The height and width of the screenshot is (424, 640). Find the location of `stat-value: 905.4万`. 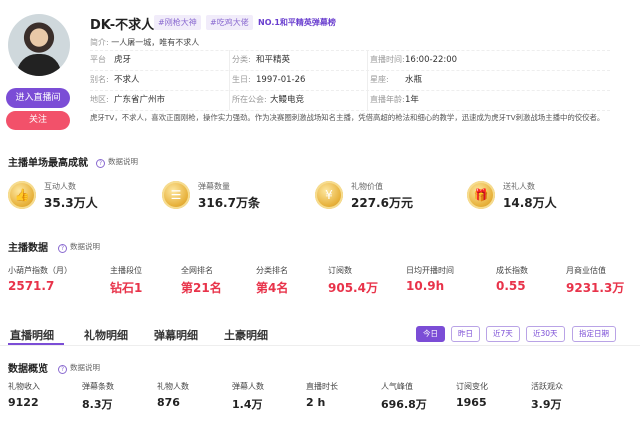

stat-value: 905.4万 is located at coordinates (353, 288).